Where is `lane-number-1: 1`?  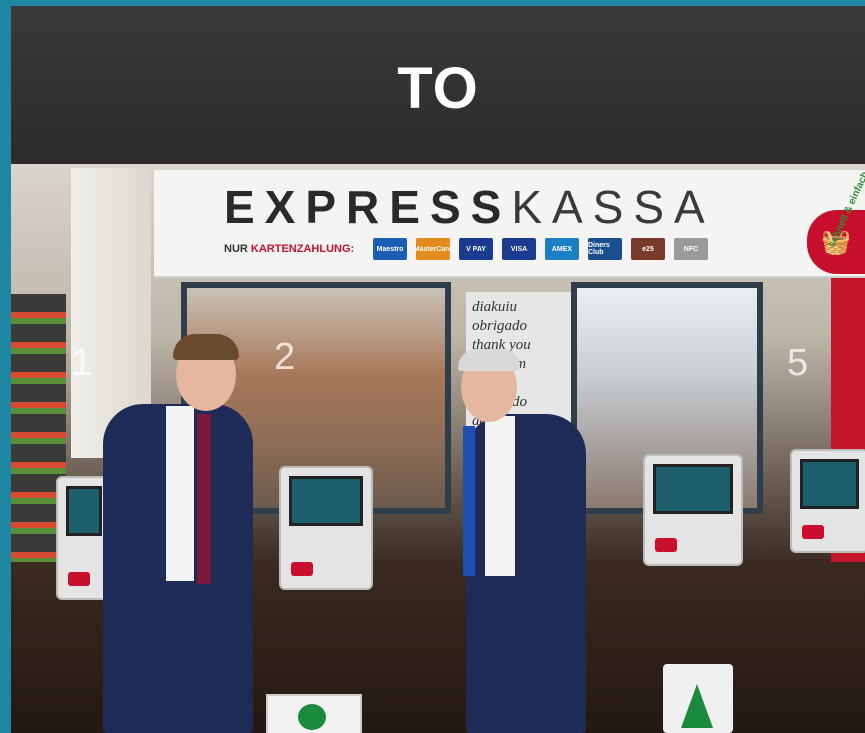 lane-number-1: 1 is located at coordinates (82, 363).